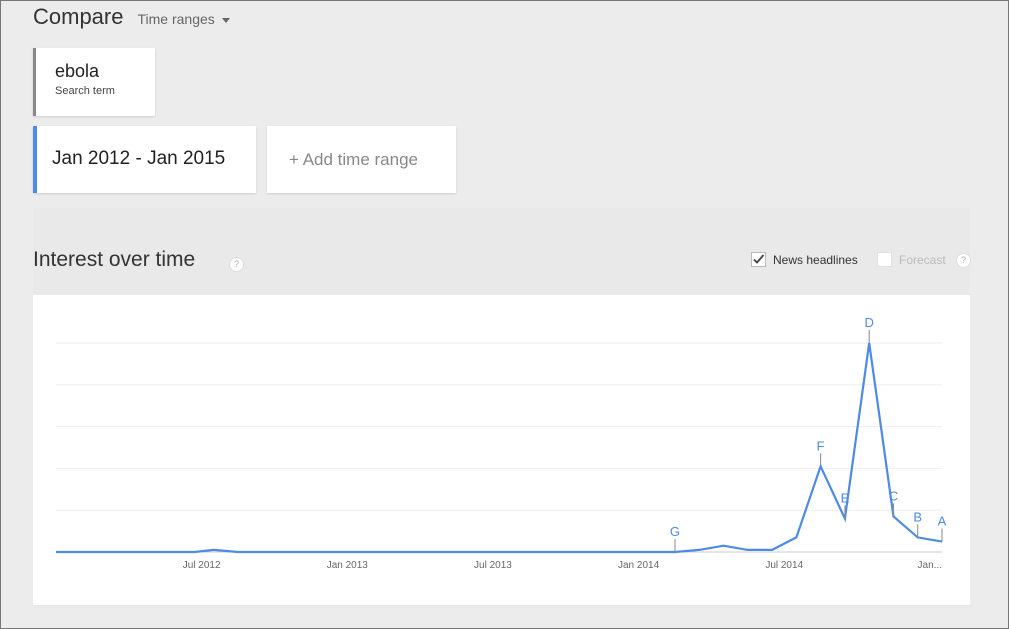 Image resolution: width=1009 pixels, height=629 pixels. I want to click on forecast-checkbox, so click(884, 259).